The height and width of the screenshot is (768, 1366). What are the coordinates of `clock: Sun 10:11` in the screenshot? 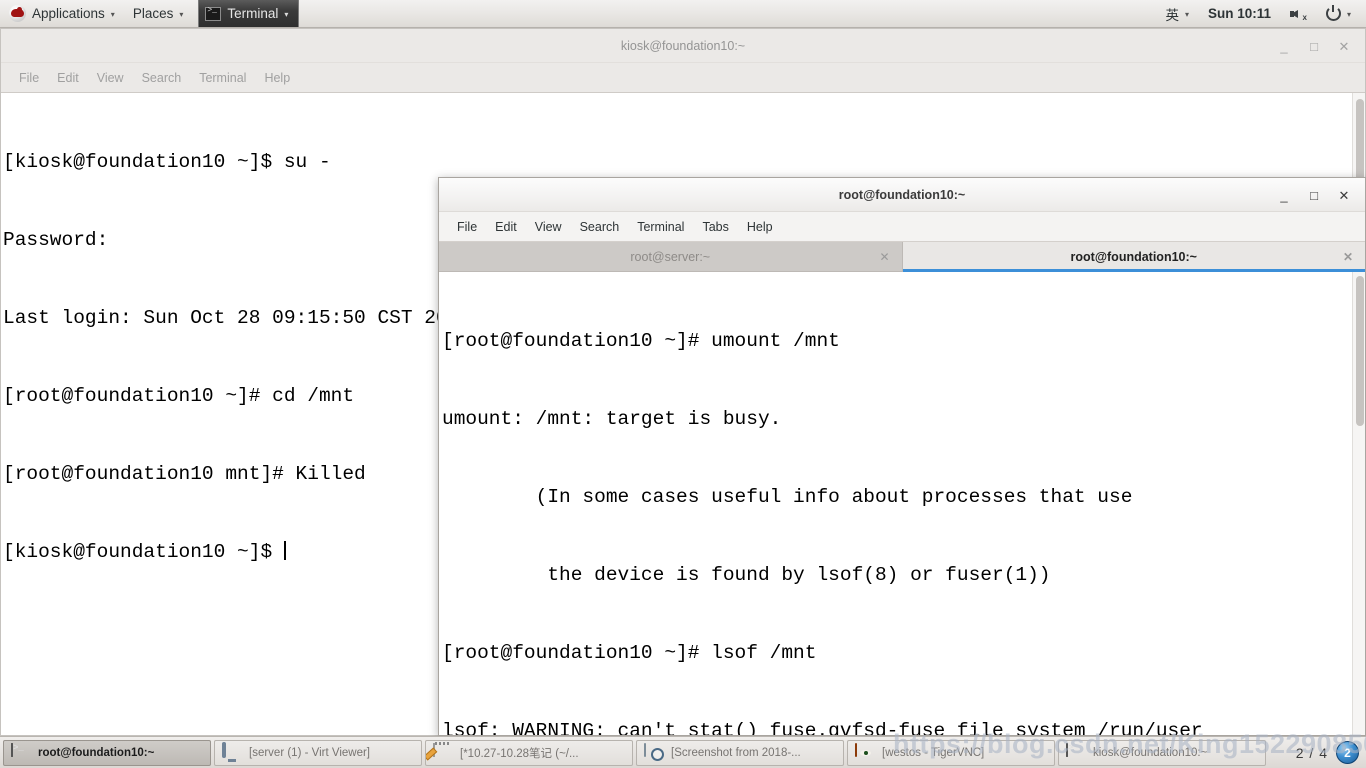 It's located at (1239, 13).